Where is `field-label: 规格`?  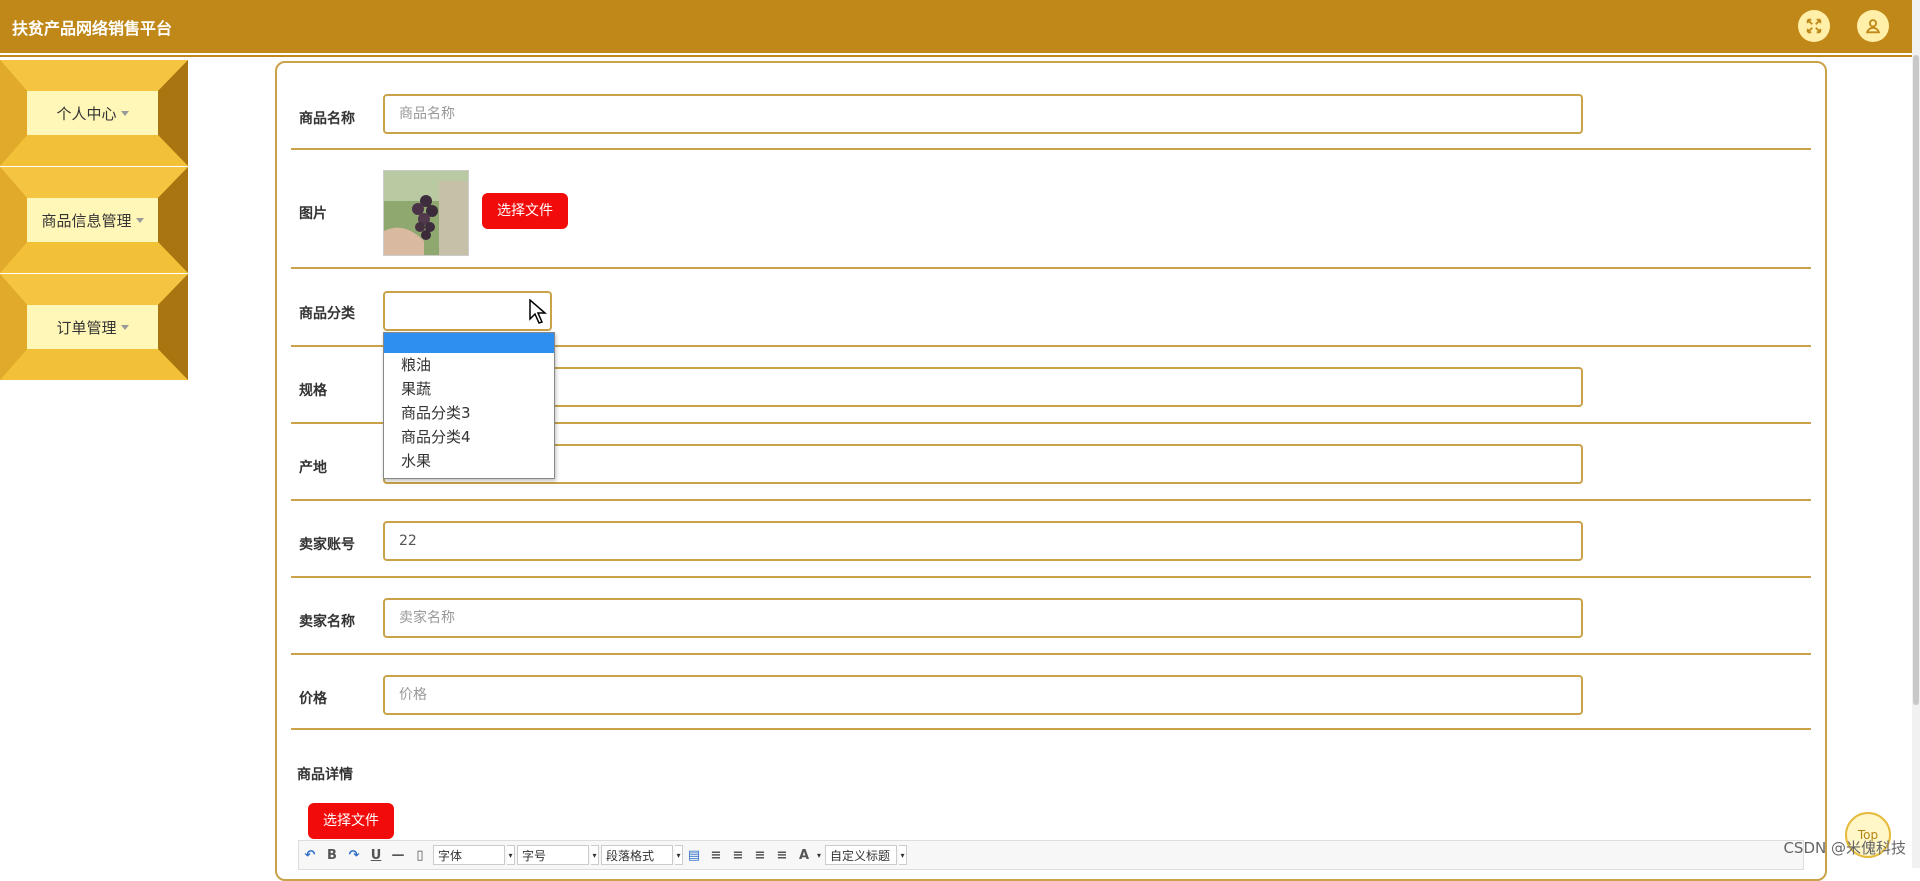
field-label: 规格 is located at coordinates (313, 391).